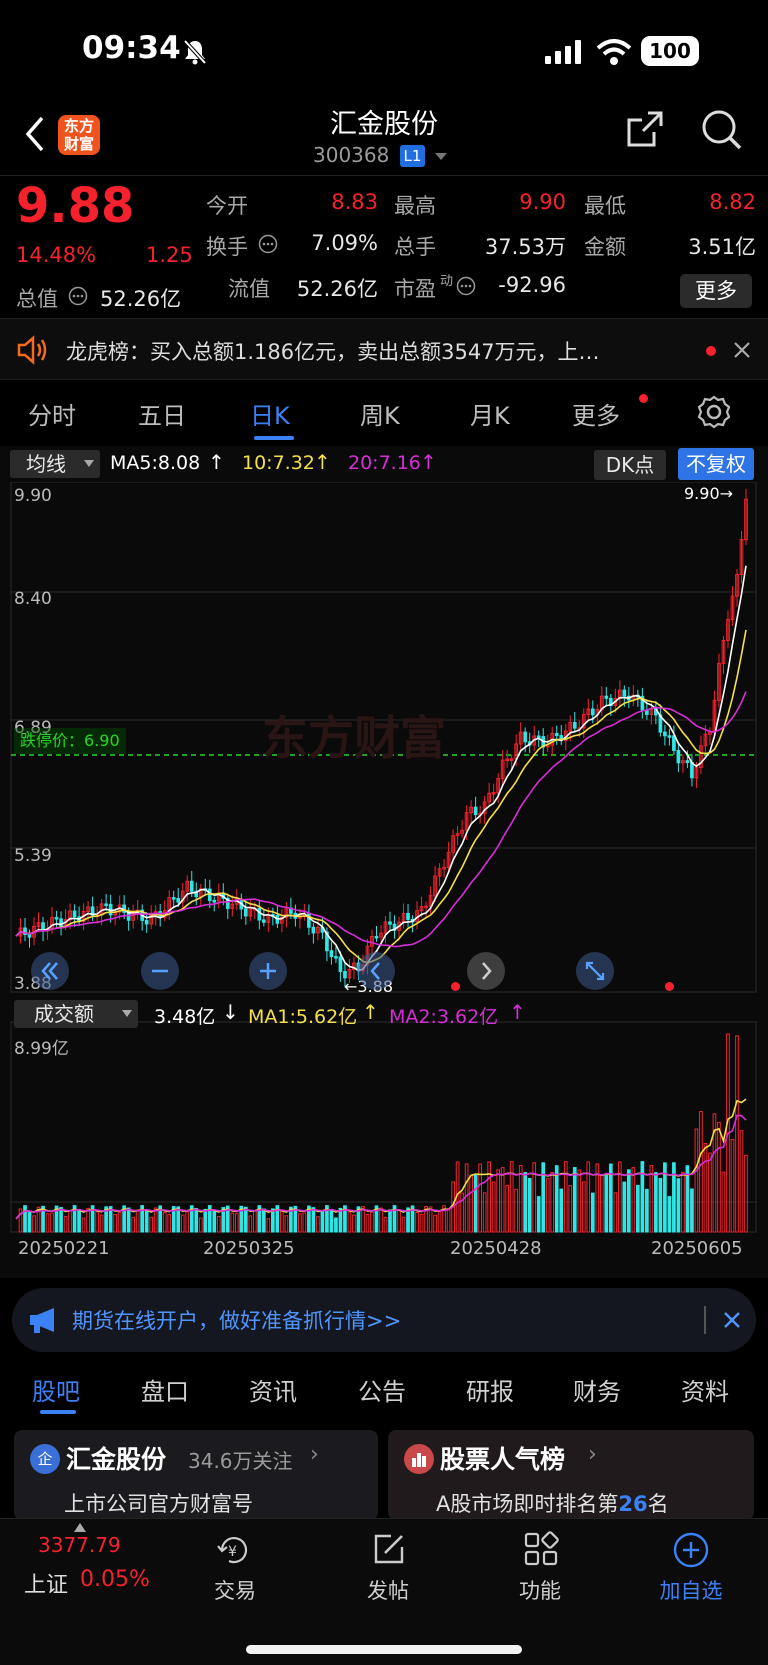  I want to click on zoom-out-button, so click(160, 971).